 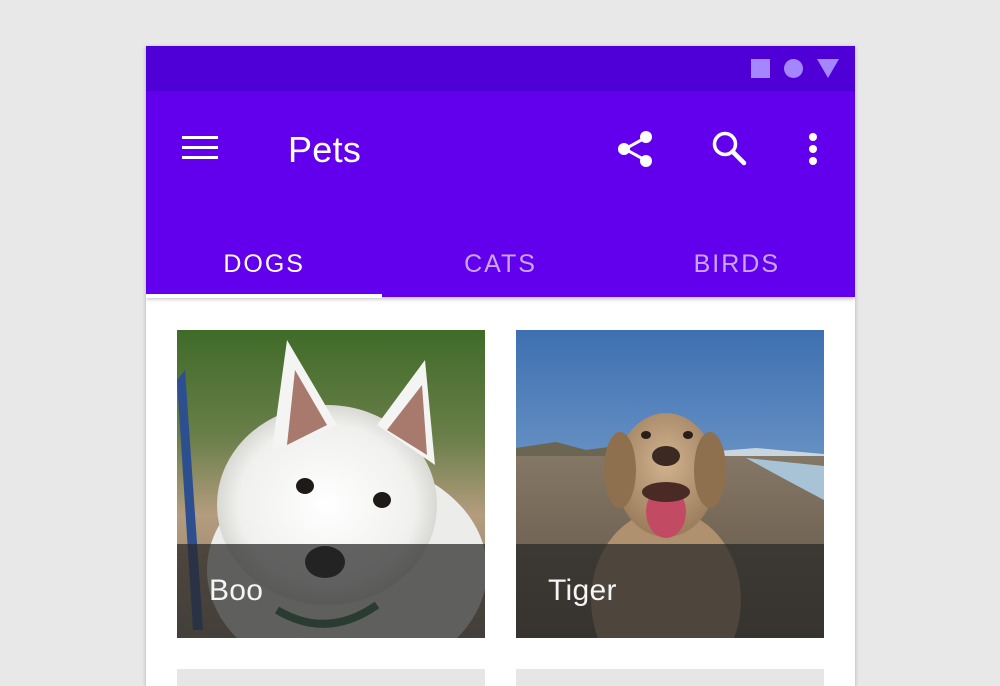 I want to click on triangle-icon, so click(x=828, y=68).